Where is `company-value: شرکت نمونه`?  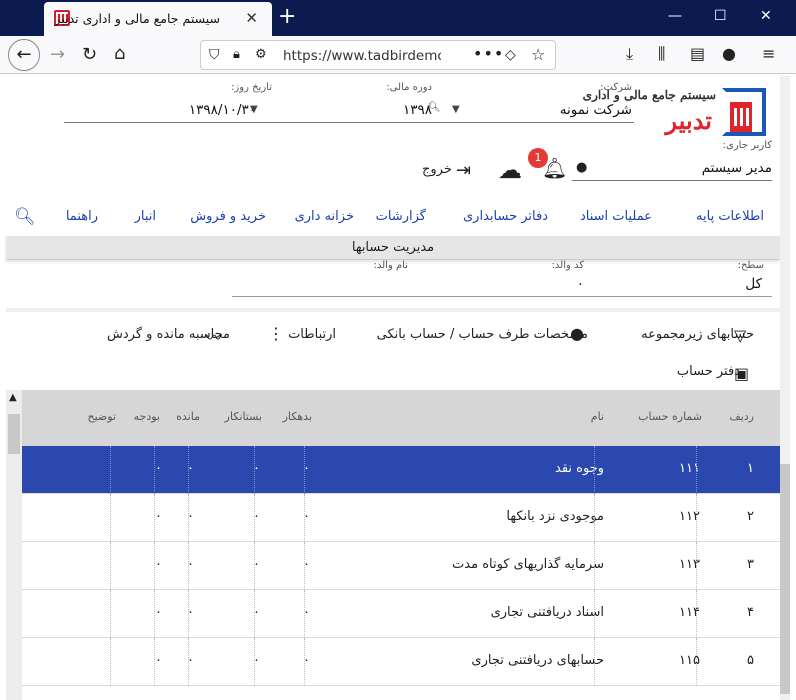 company-value: شرکت نمونه is located at coordinates (596, 110).